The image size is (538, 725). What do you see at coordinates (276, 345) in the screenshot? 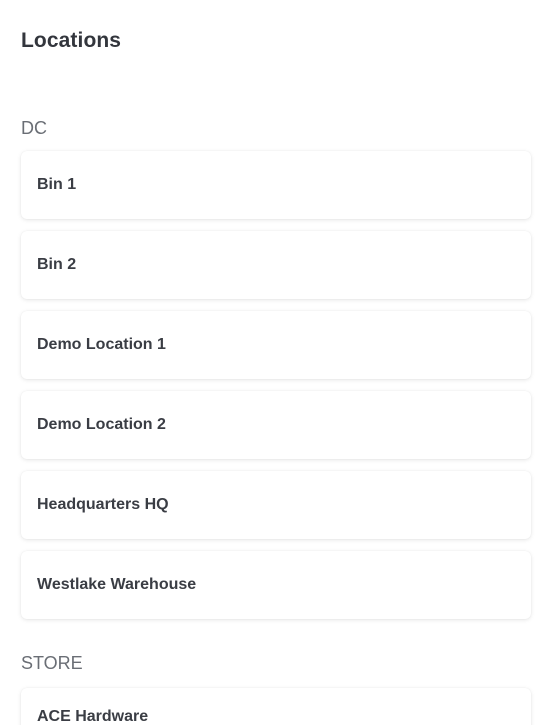
I see `location-item-demo-location-1: Demo Location 1` at bounding box center [276, 345].